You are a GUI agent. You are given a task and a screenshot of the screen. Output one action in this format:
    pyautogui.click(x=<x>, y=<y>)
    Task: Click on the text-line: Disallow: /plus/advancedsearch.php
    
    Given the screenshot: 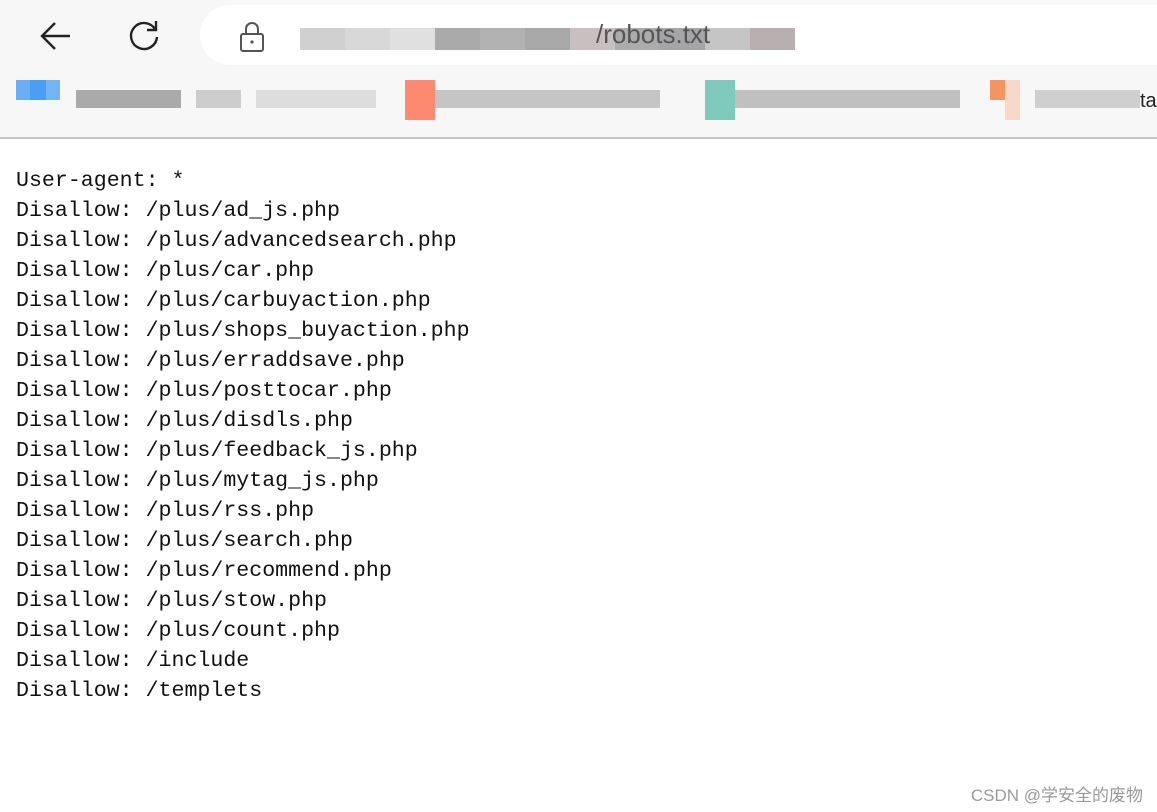 What is the action you would take?
    pyautogui.click(x=236, y=241)
    